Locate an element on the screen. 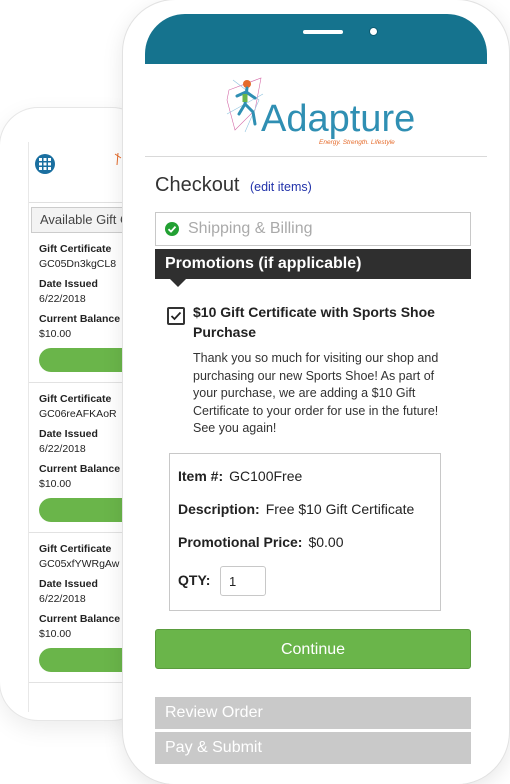  quantity-input: 1 is located at coordinates (243, 581).